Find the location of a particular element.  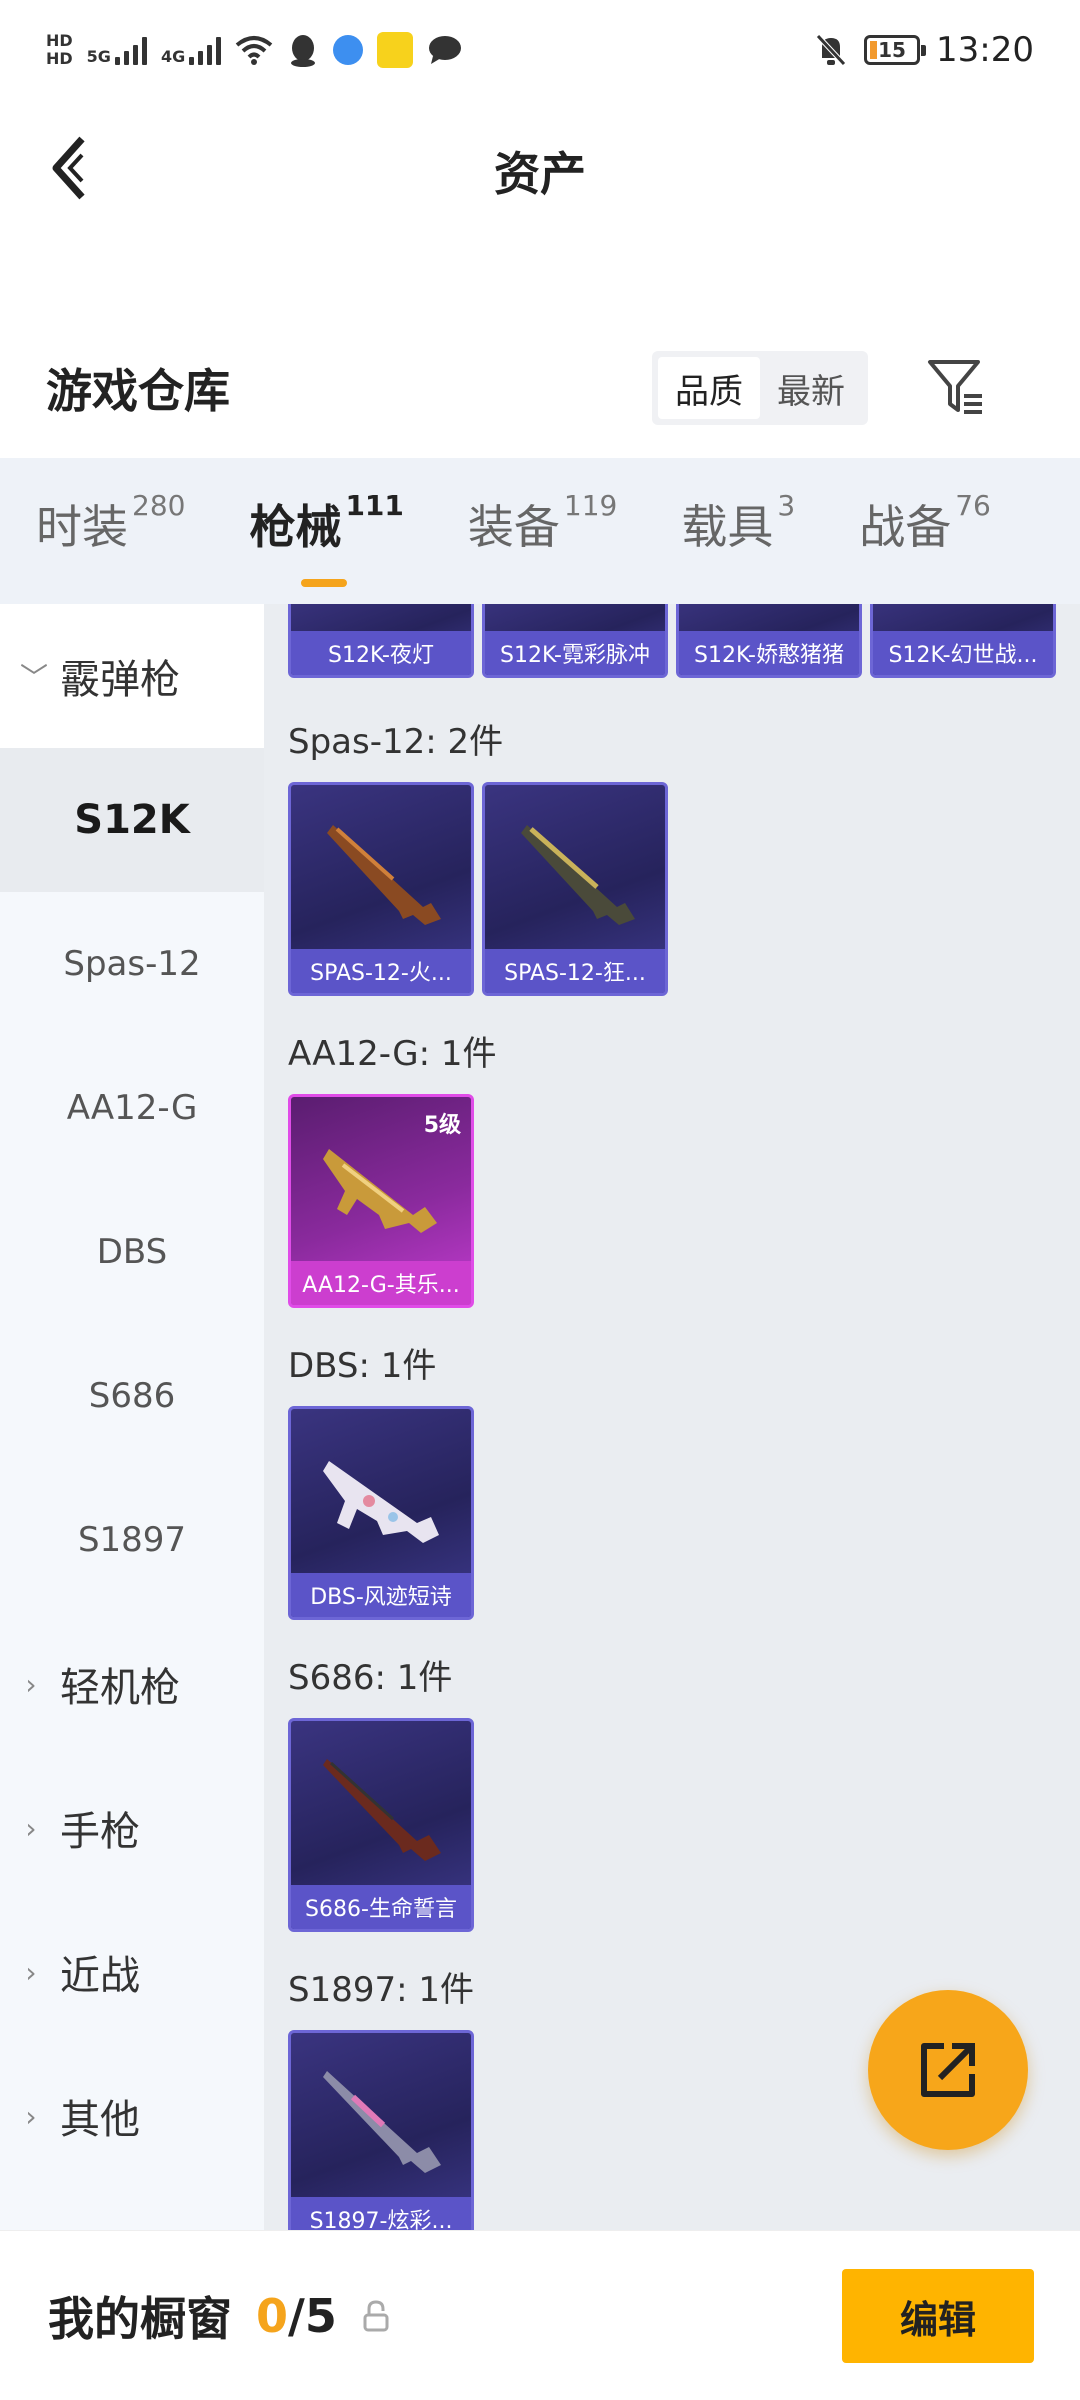

page-title: 资产 is located at coordinates (540, 174).